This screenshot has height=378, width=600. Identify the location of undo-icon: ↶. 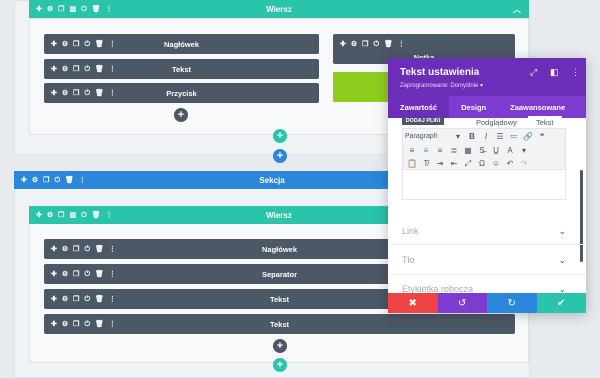
(510, 163).